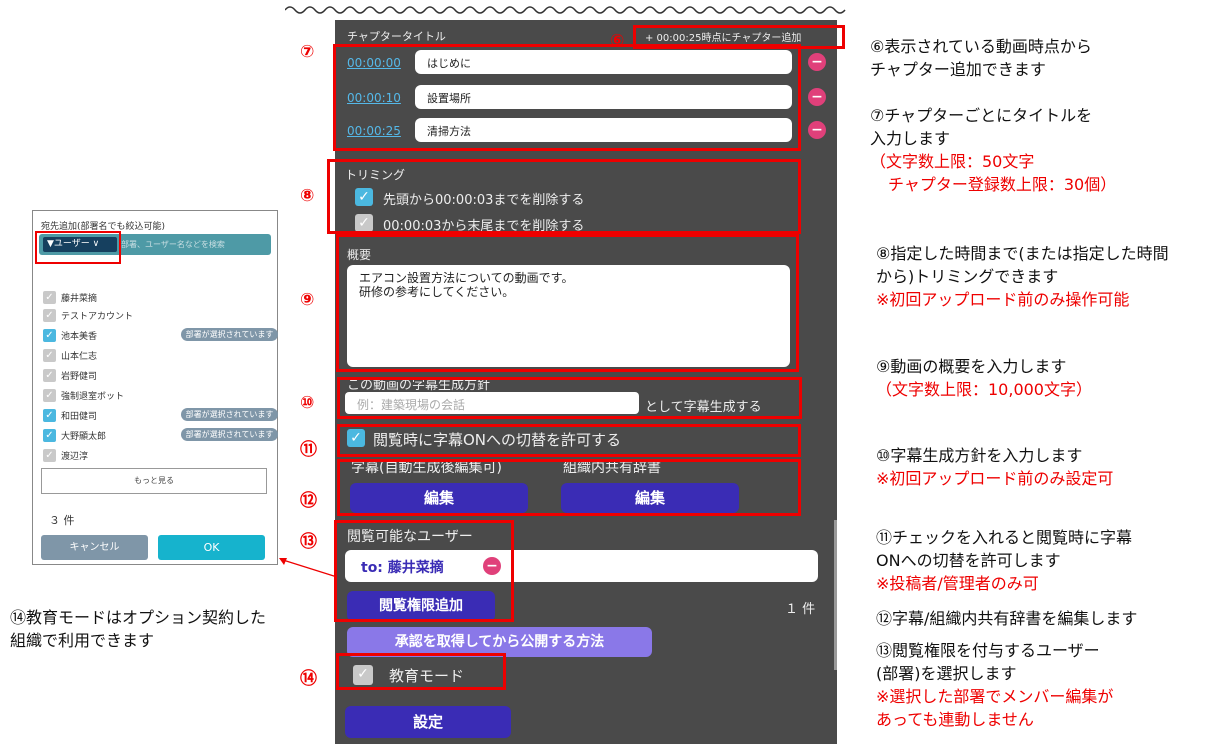  Describe the element at coordinates (967, 276) in the screenshot. I see `desc-line: から)トリミングできます` at that location.